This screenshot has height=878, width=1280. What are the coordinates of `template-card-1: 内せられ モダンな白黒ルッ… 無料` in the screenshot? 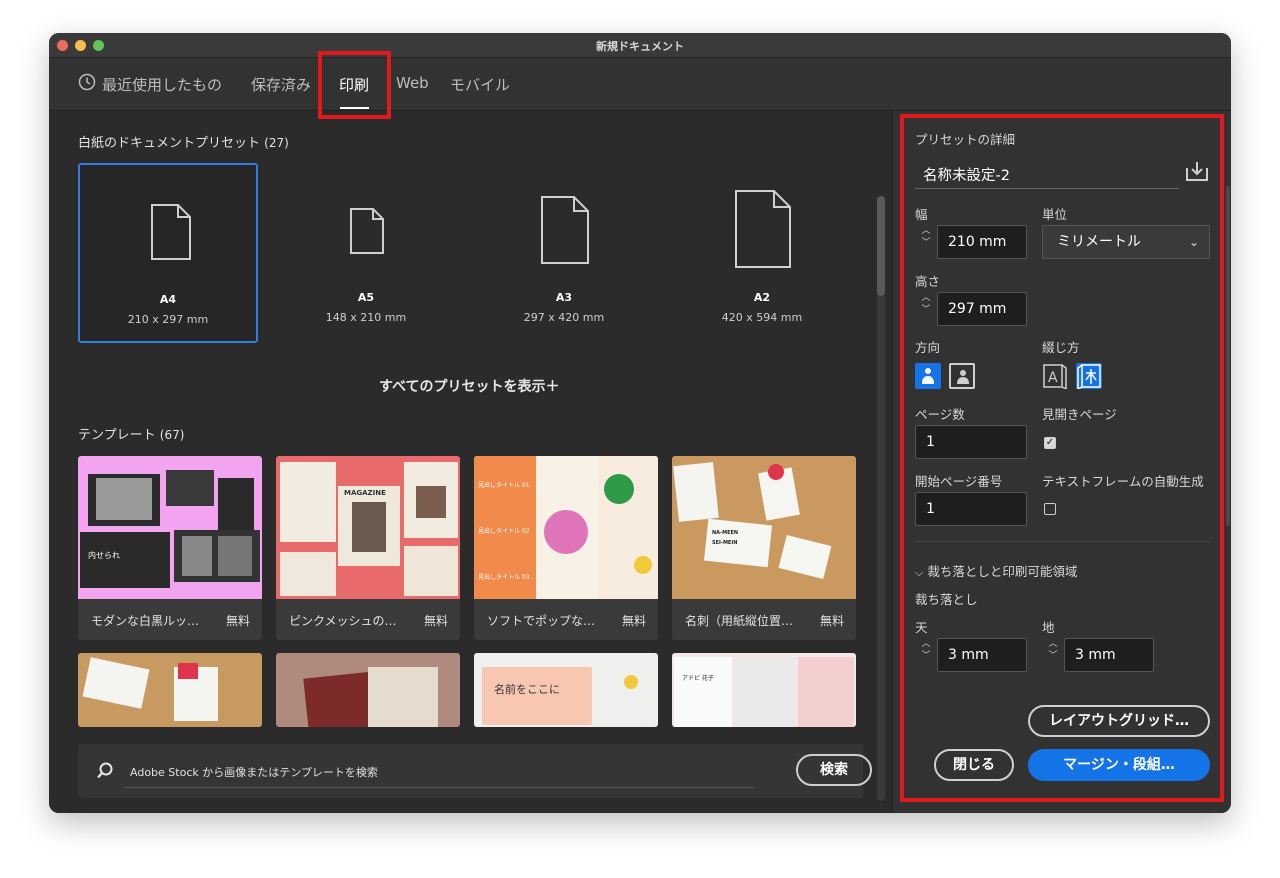 It's located at (170, 548).